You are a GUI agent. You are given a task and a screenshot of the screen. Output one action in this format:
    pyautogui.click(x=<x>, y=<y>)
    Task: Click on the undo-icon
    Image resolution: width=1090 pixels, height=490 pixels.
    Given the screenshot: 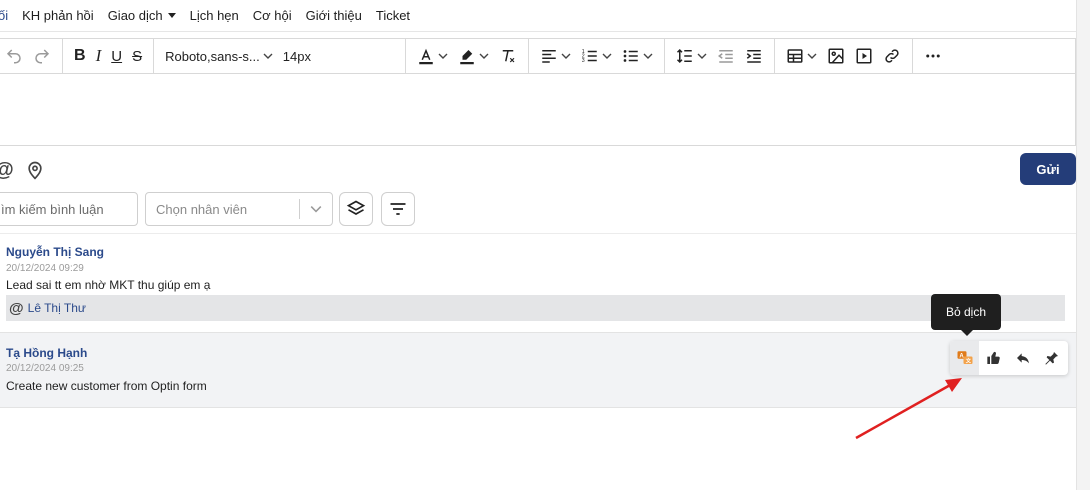 What is the action you would take?
    pyautogui.click(x=14, y=56)
    